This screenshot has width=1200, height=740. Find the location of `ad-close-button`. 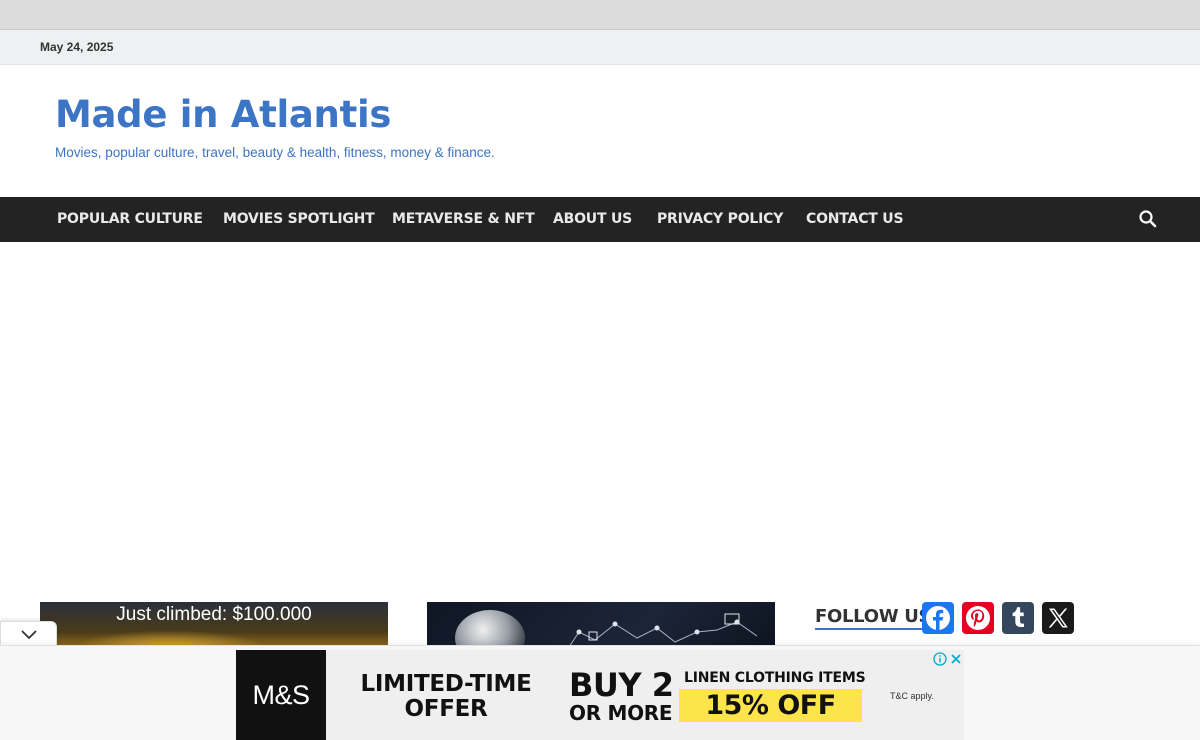

ad-close-button is located at coordinates (956, 658).